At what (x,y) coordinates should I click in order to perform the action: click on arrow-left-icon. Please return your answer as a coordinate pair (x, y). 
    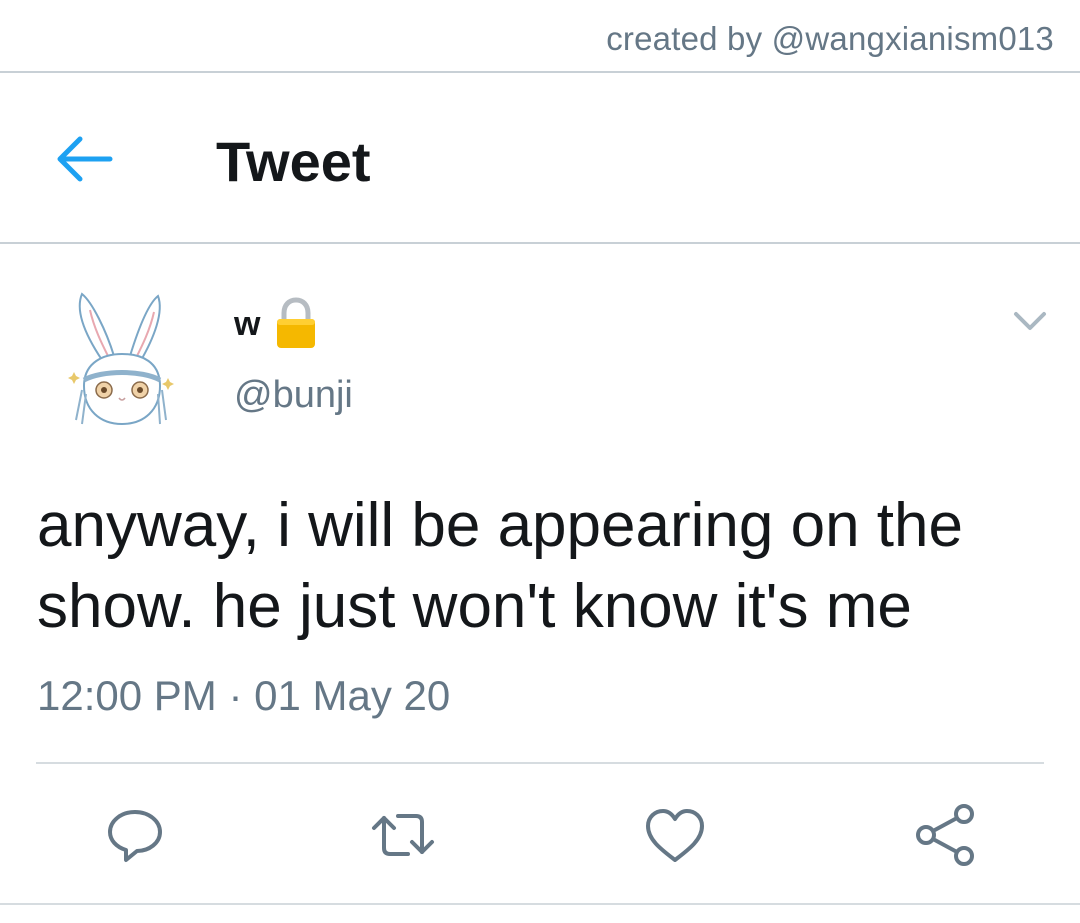
    Looking at the image, I should click on (85, 159).